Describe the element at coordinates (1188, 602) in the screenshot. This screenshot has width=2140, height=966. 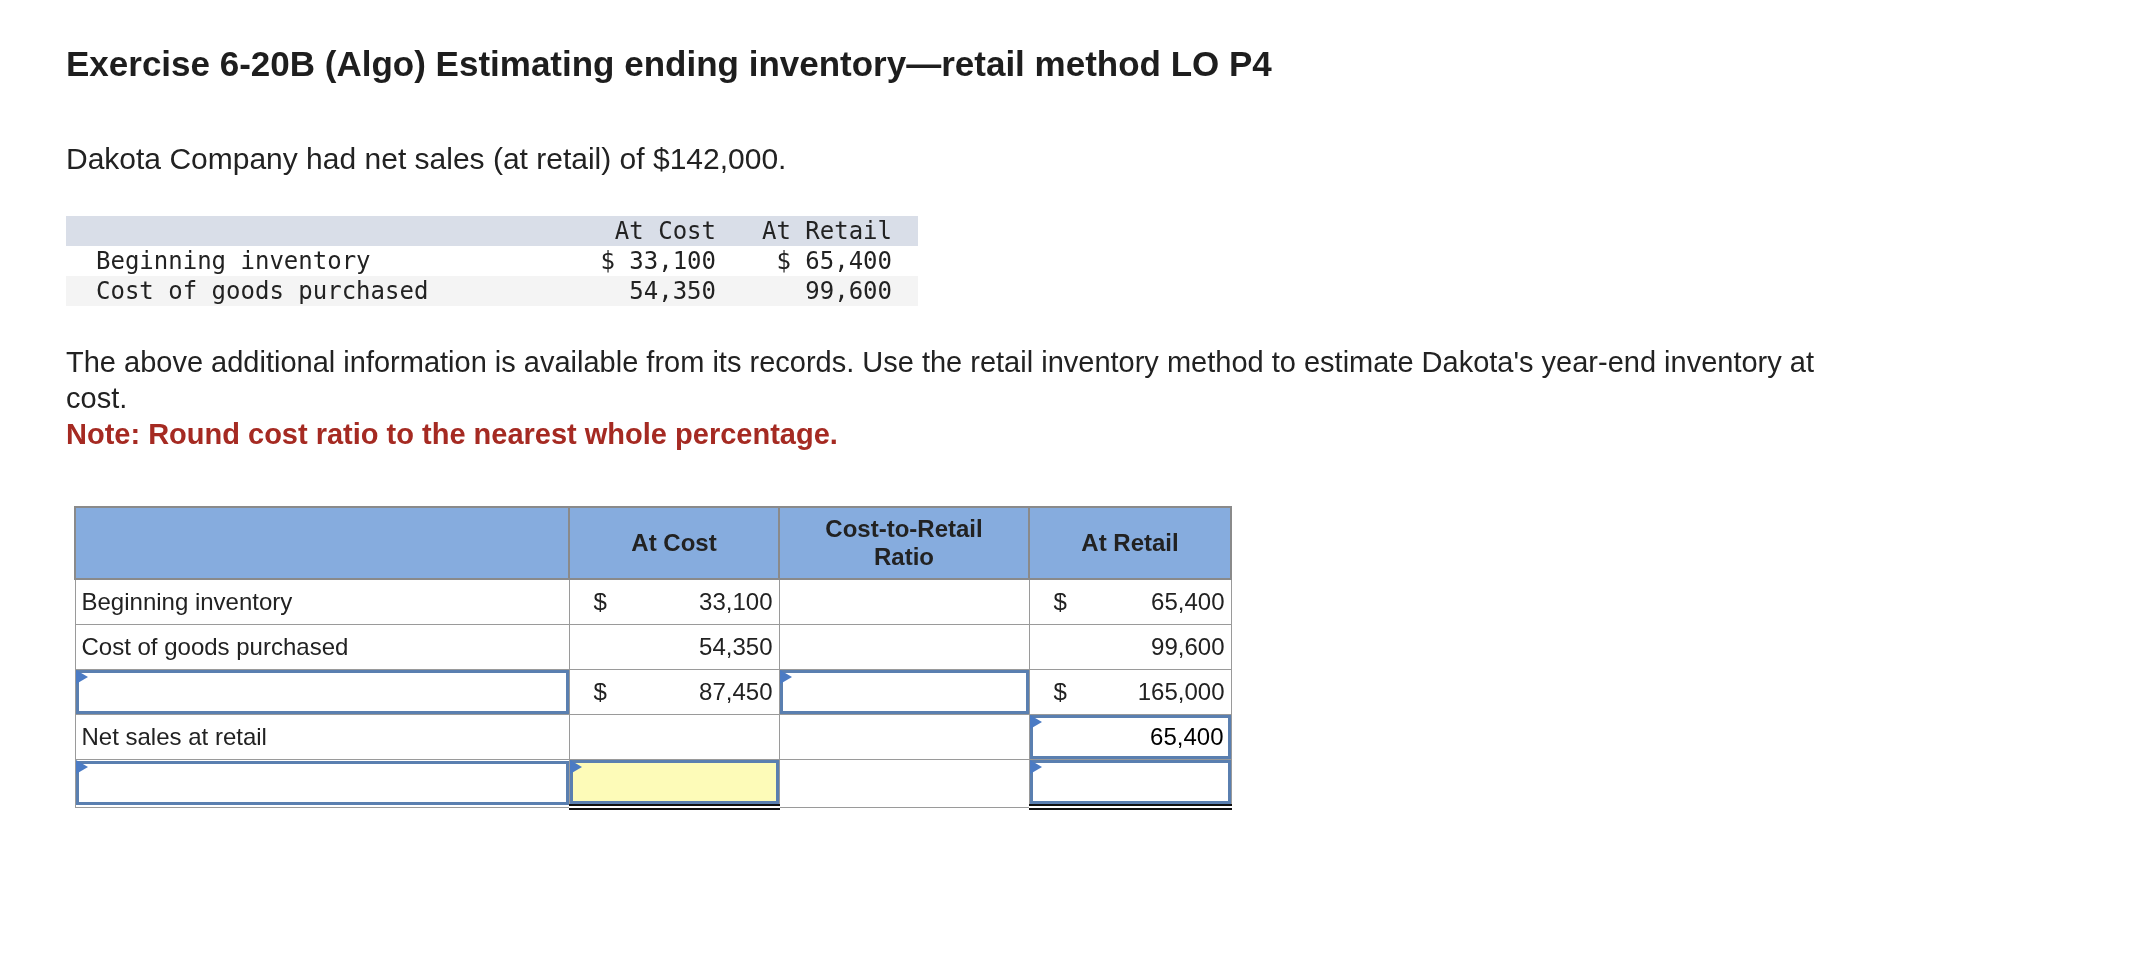
I see `amount-value: 65,400` at that location.